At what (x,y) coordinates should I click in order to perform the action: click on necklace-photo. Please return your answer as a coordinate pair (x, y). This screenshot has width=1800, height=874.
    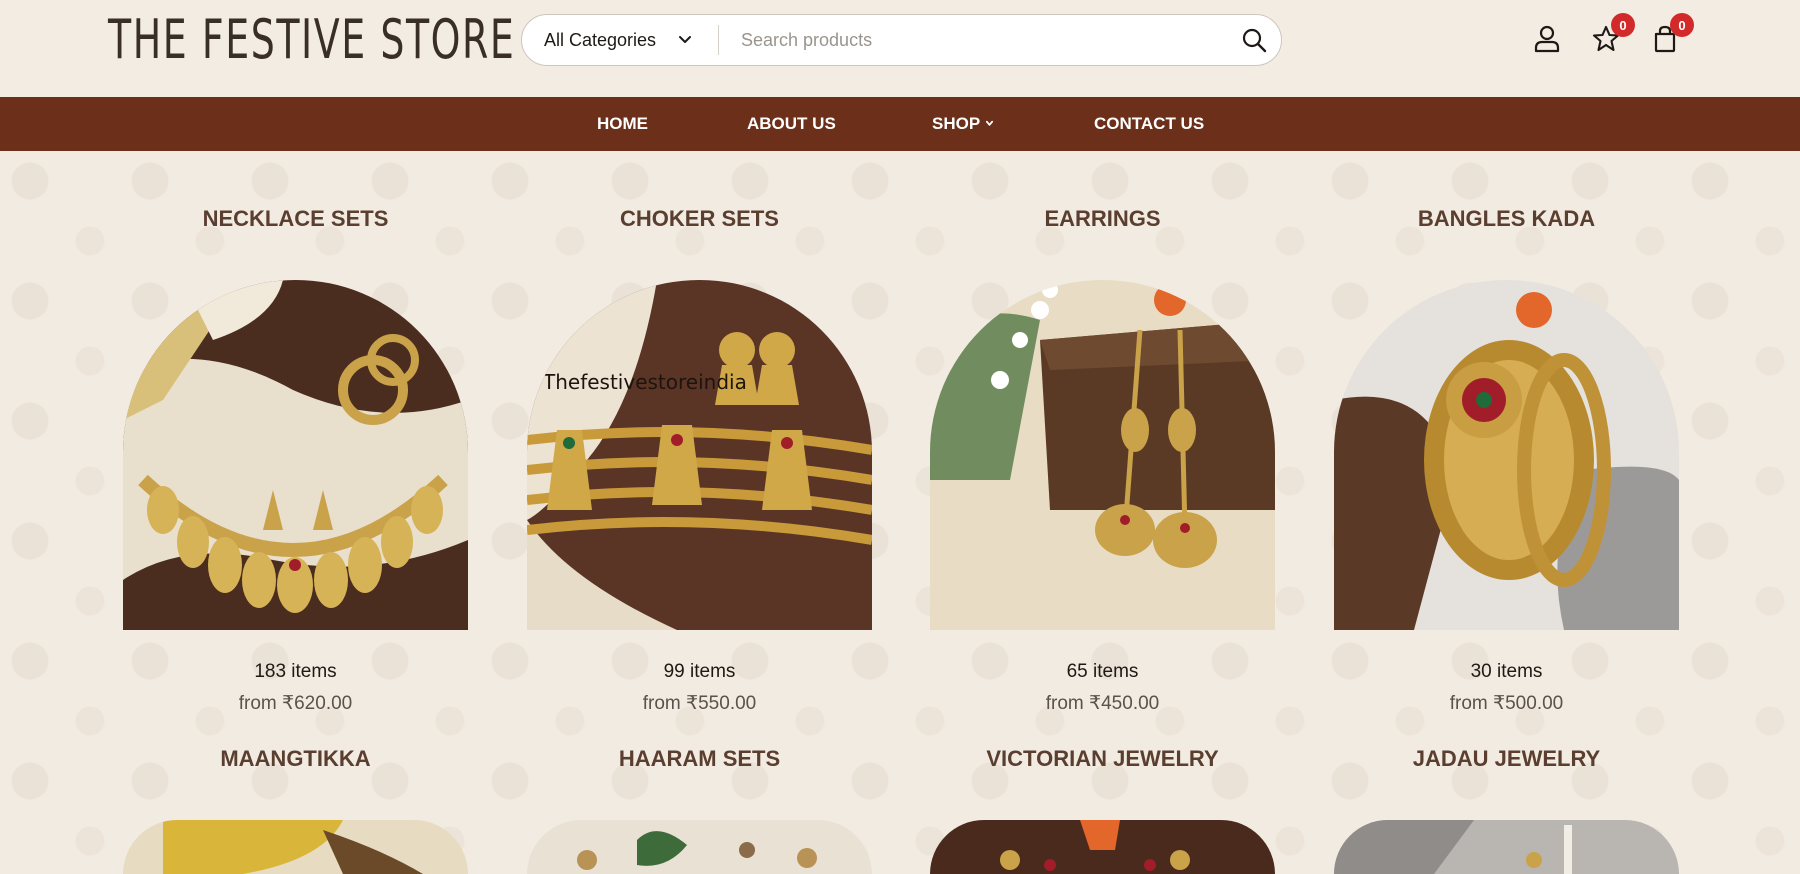
    Looking at the image, I should click on (295, 455).